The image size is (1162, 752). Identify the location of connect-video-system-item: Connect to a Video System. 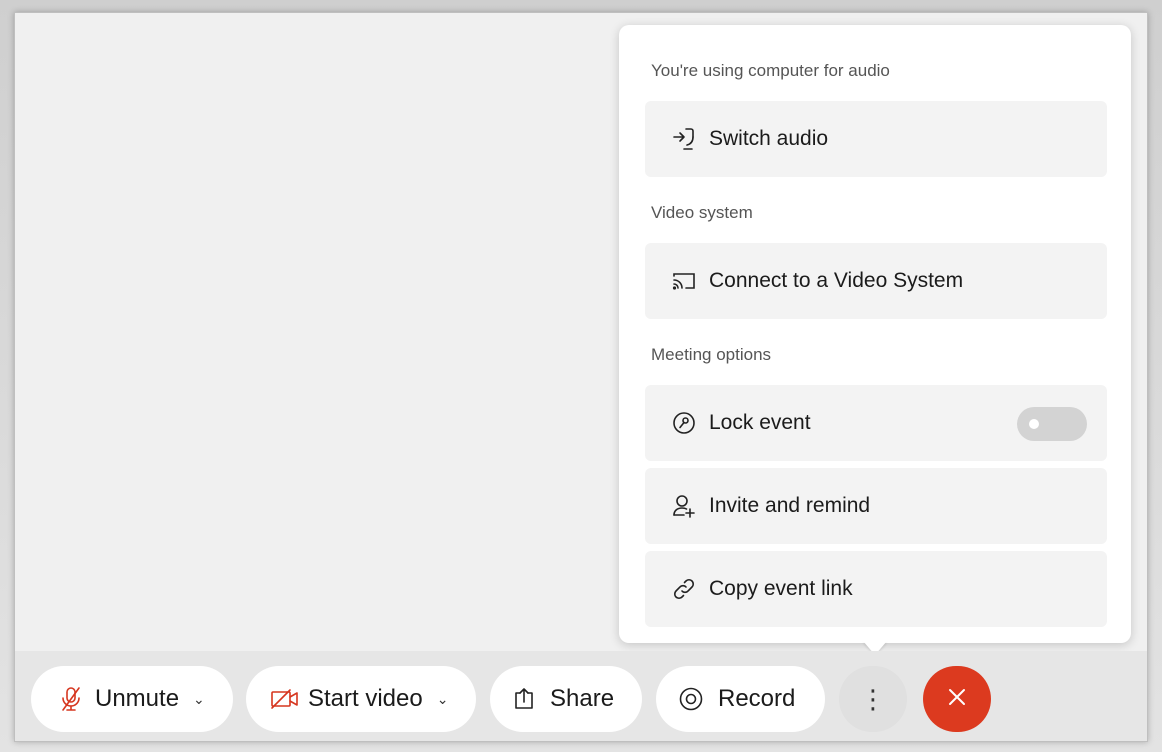
(876, 281).